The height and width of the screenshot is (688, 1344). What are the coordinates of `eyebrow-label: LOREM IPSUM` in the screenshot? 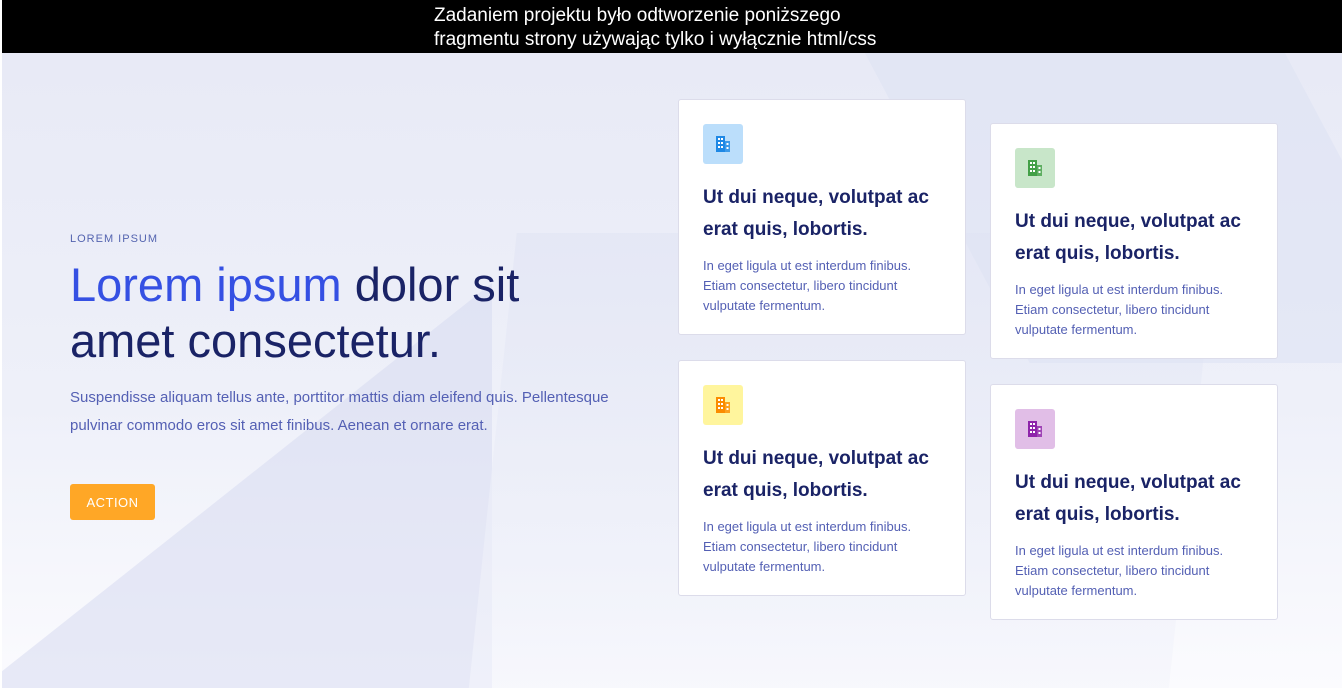 It's located at (114, 239).